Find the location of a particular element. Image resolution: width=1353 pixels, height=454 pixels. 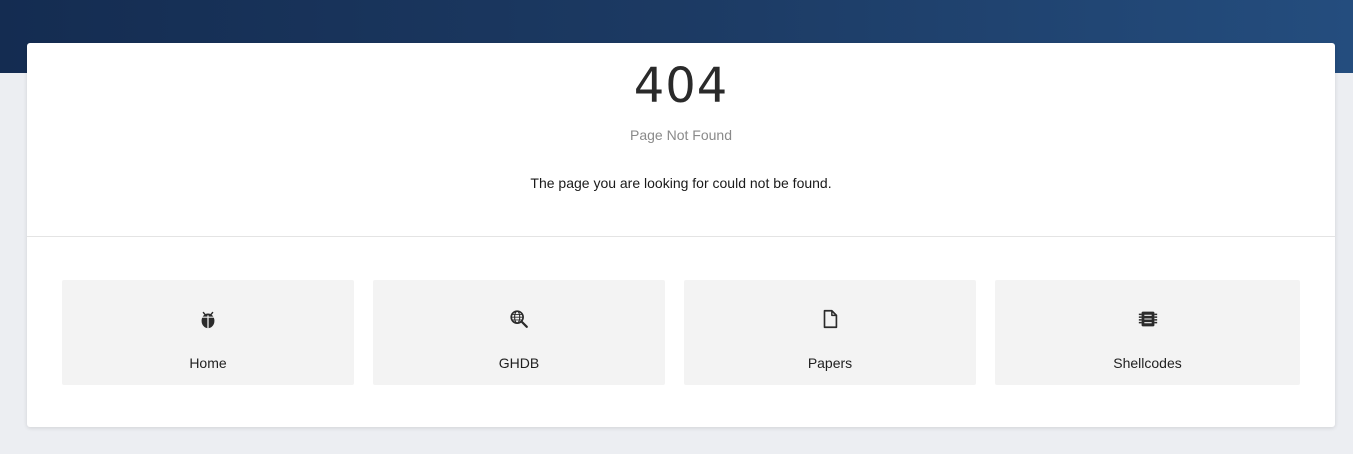

shellcodes-link-tile: Shellcodes is located at coordinates (1147, 332).